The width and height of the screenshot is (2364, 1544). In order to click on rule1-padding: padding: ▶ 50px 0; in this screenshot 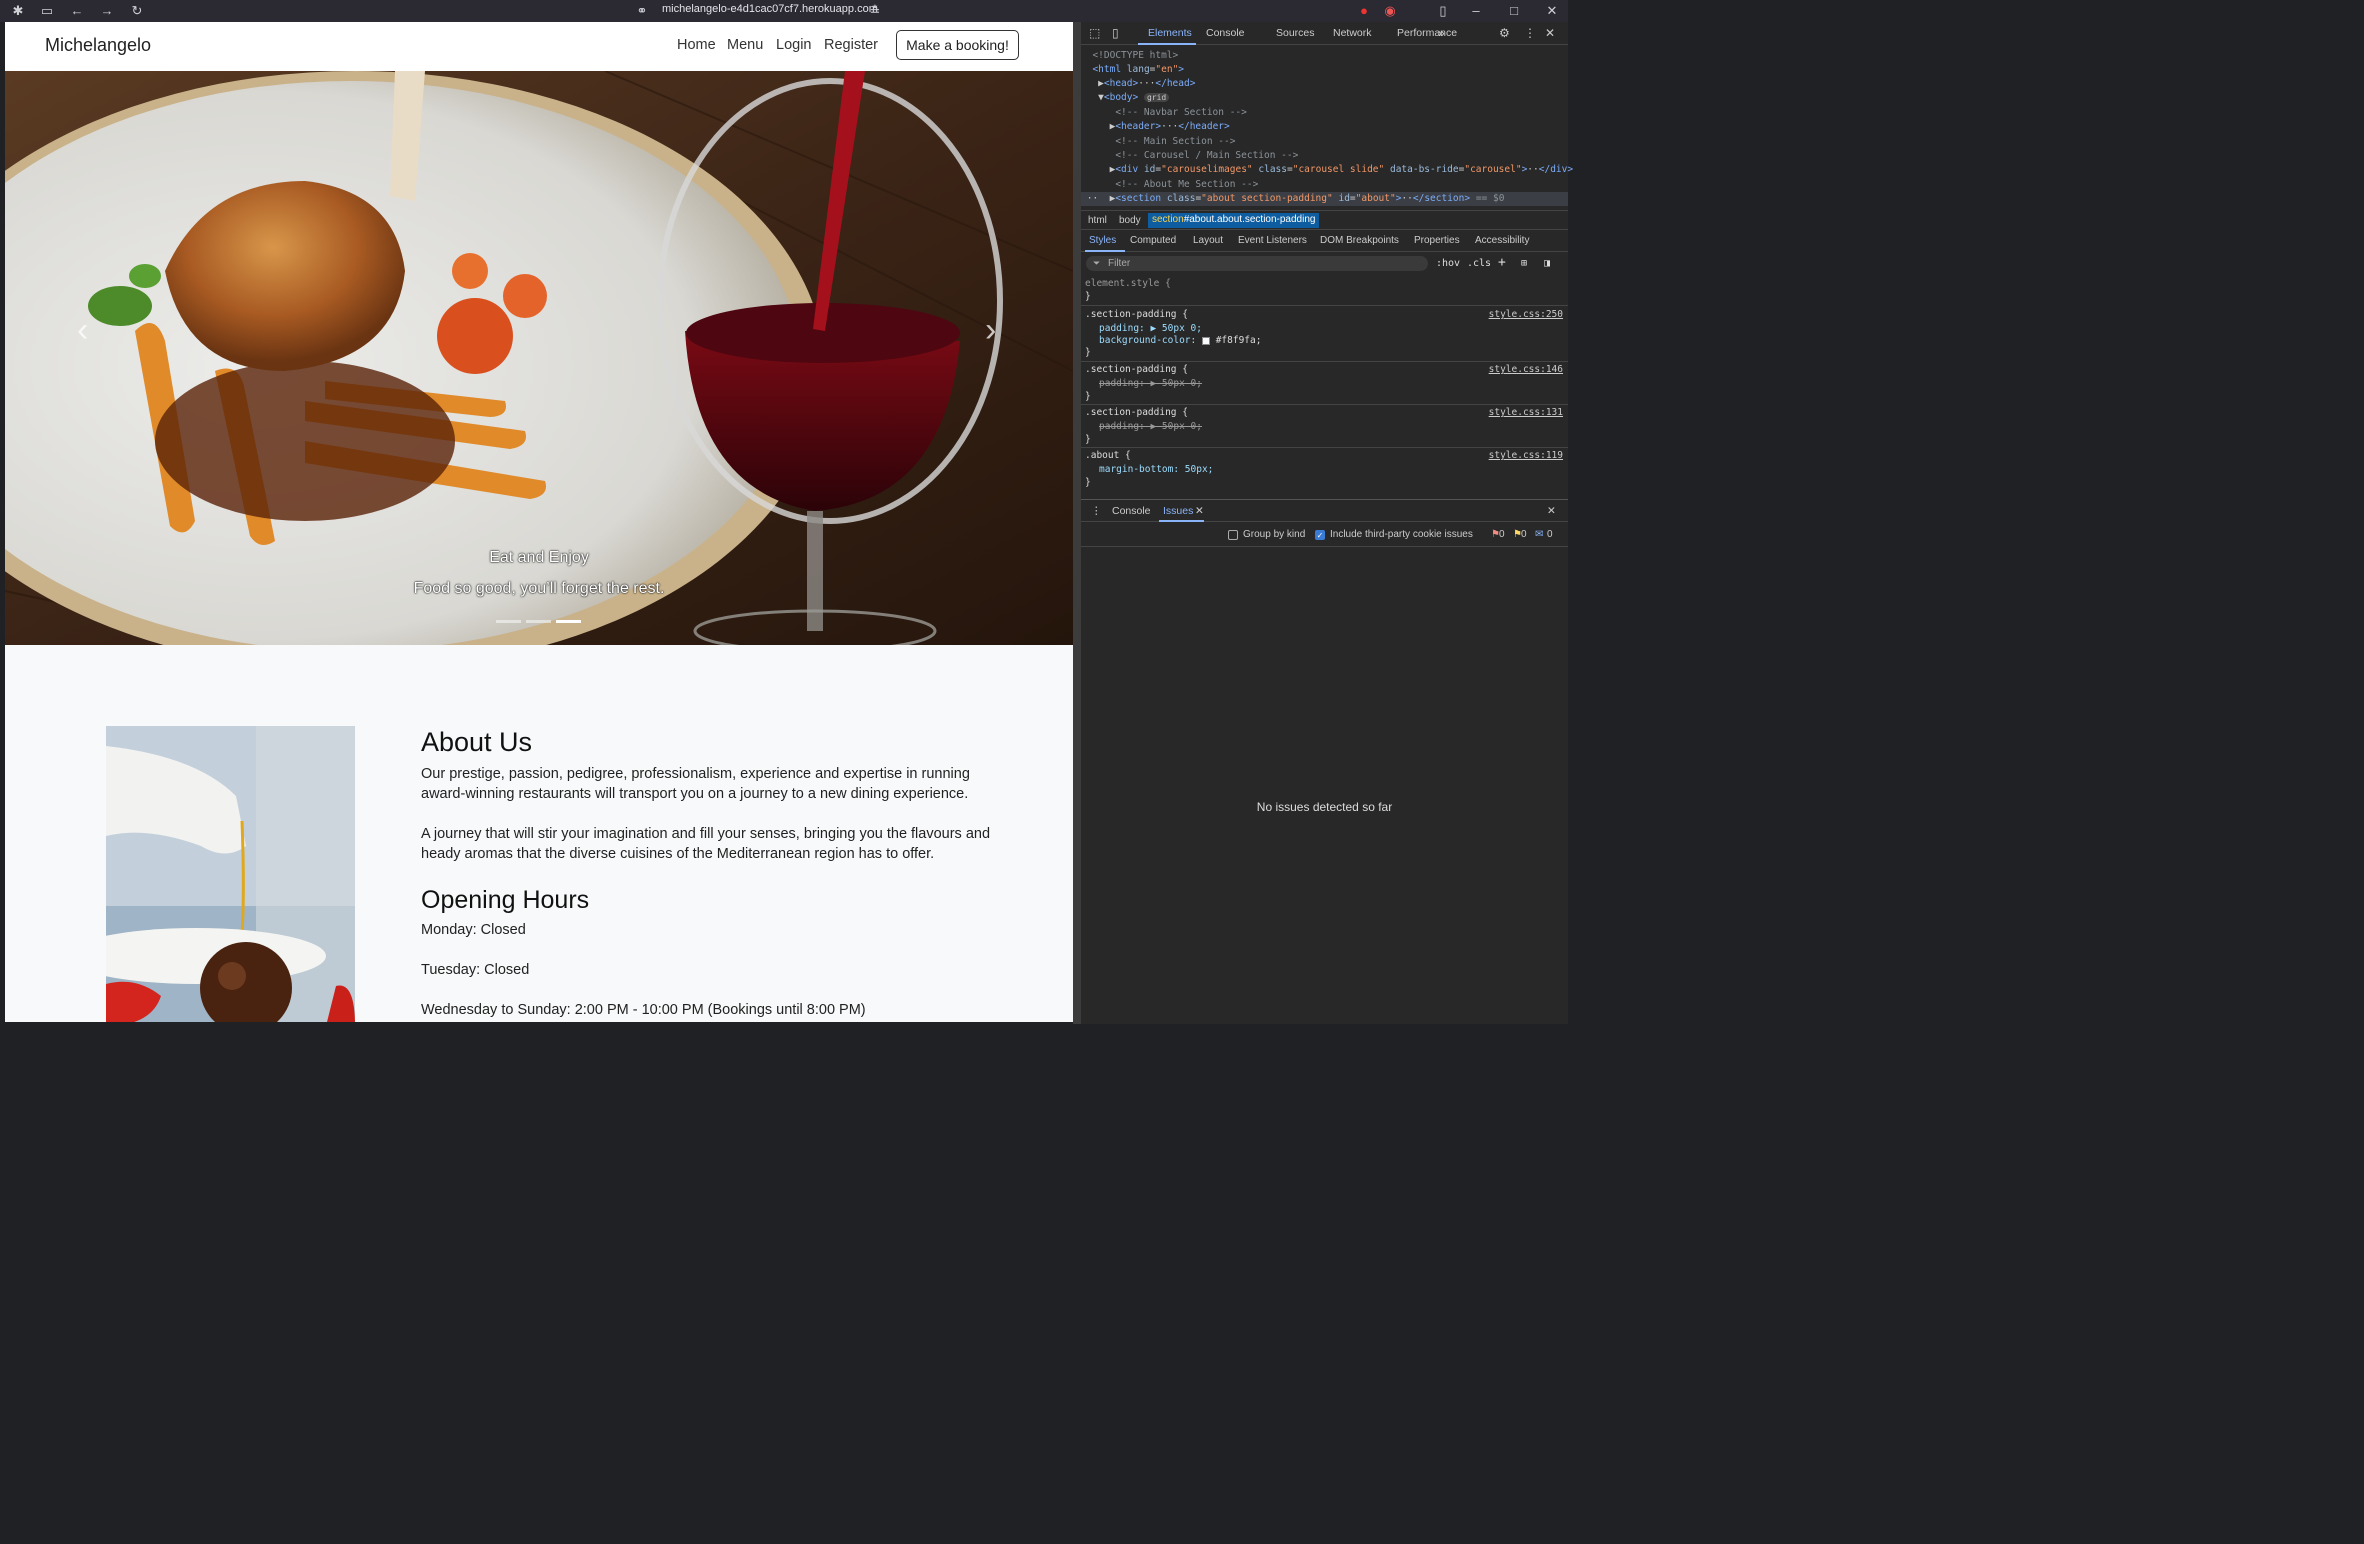, I will do `click(1150, 329)`.